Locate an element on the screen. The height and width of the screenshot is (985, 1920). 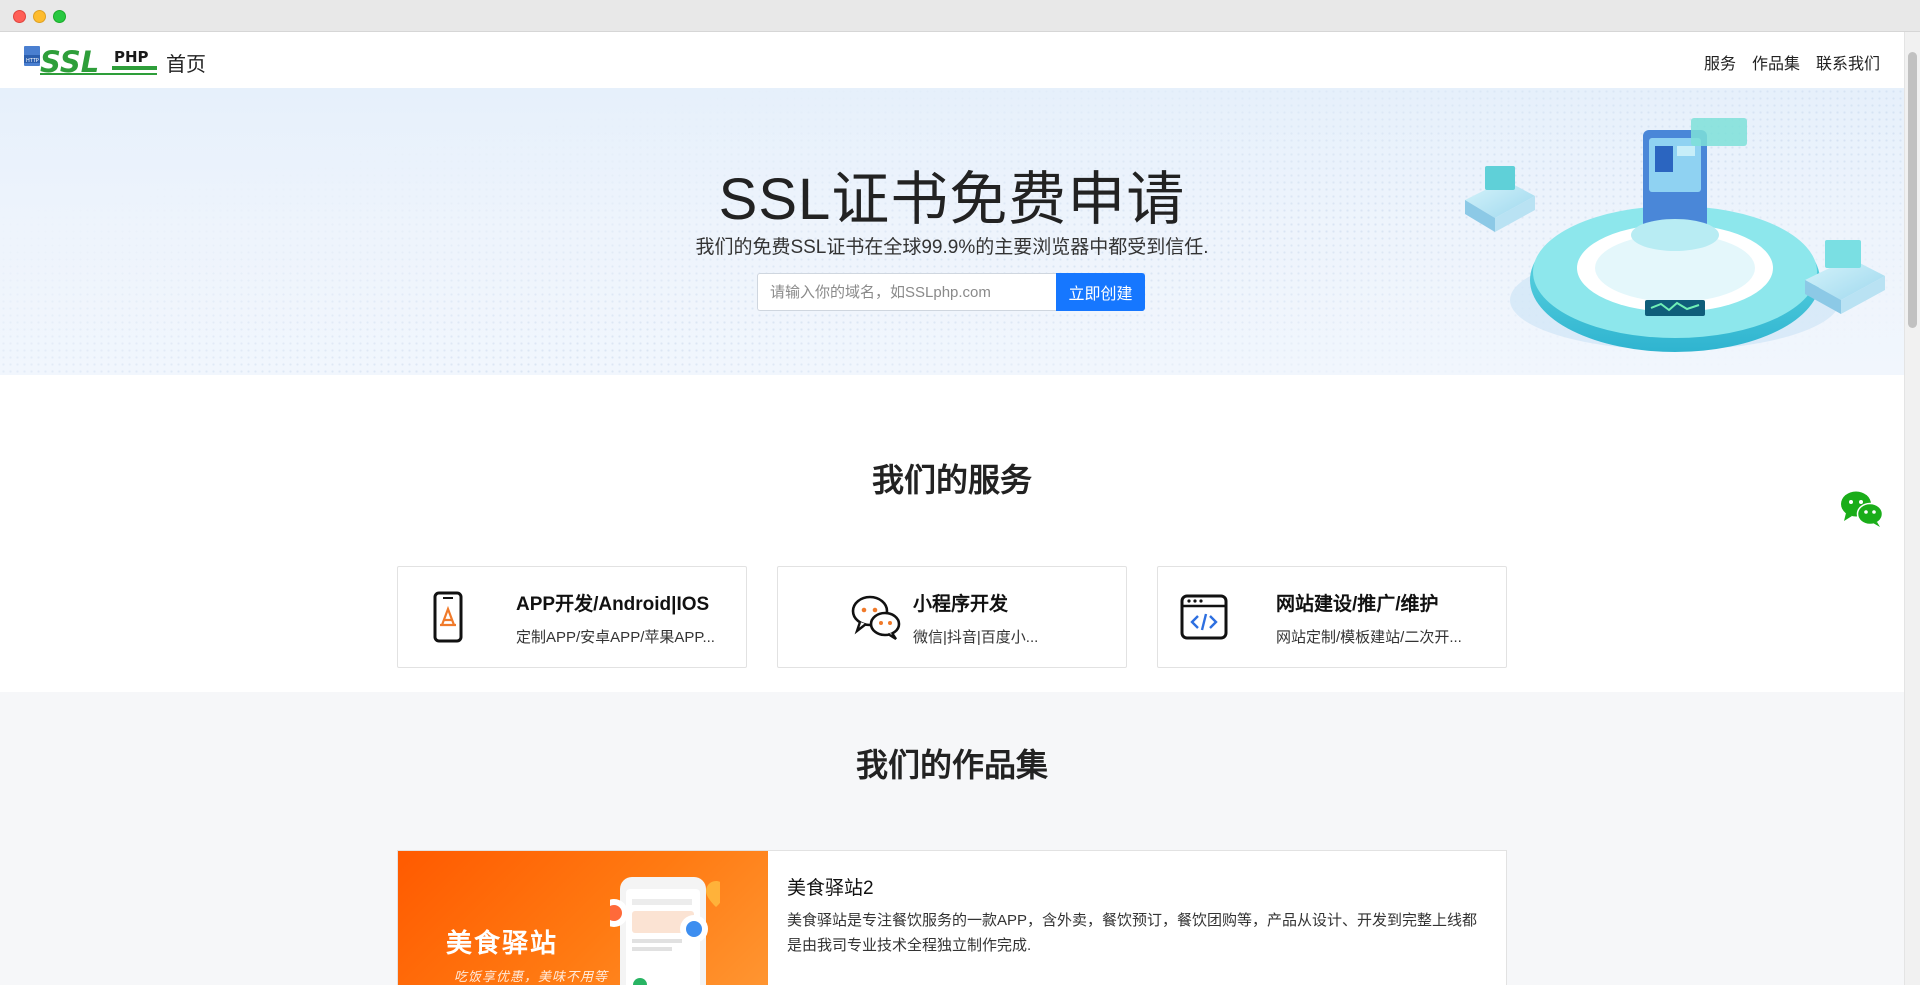
create-now-button: 立即创建 is located at coordinates (1100, 292).